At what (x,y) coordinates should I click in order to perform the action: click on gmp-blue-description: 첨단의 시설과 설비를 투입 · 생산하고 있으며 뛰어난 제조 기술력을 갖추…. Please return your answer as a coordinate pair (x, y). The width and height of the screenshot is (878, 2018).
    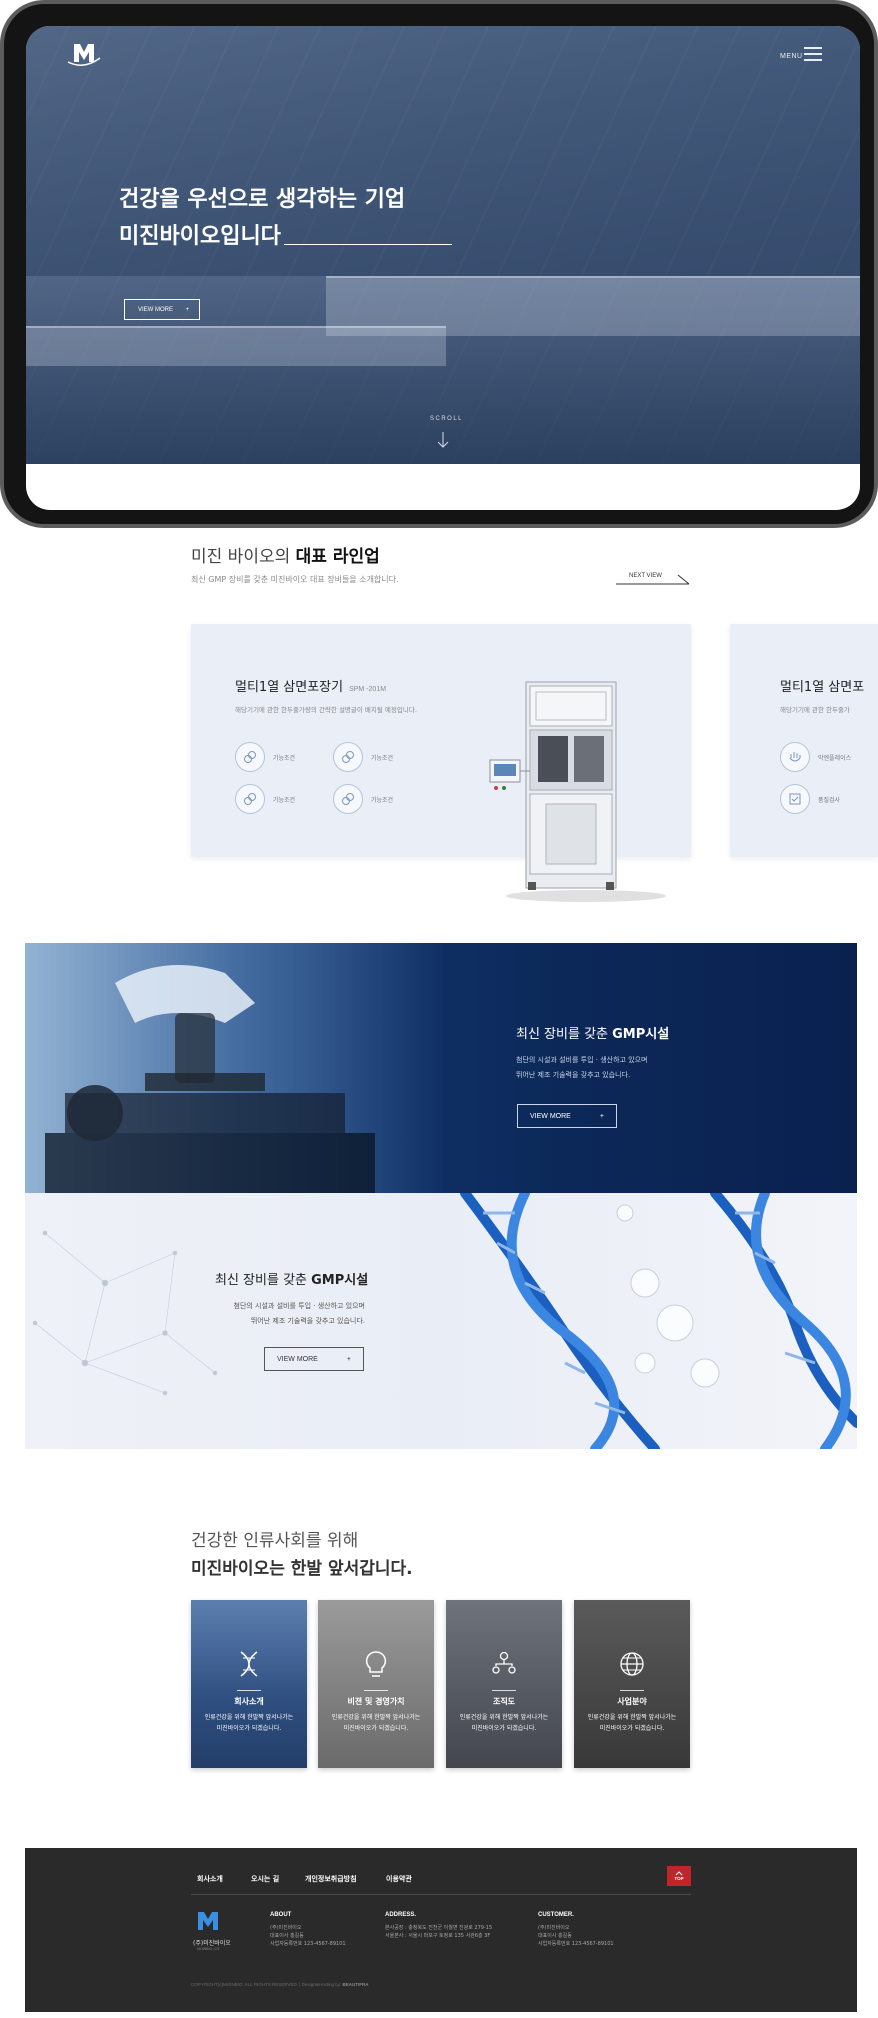
    Looking at the image, I should click on (582, 1068).